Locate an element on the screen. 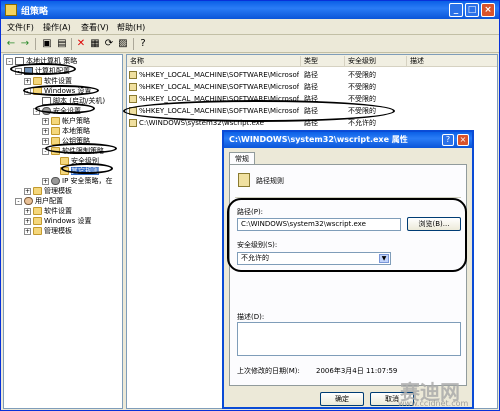  ok-button: 确定 is located at coordinates (342, 399).